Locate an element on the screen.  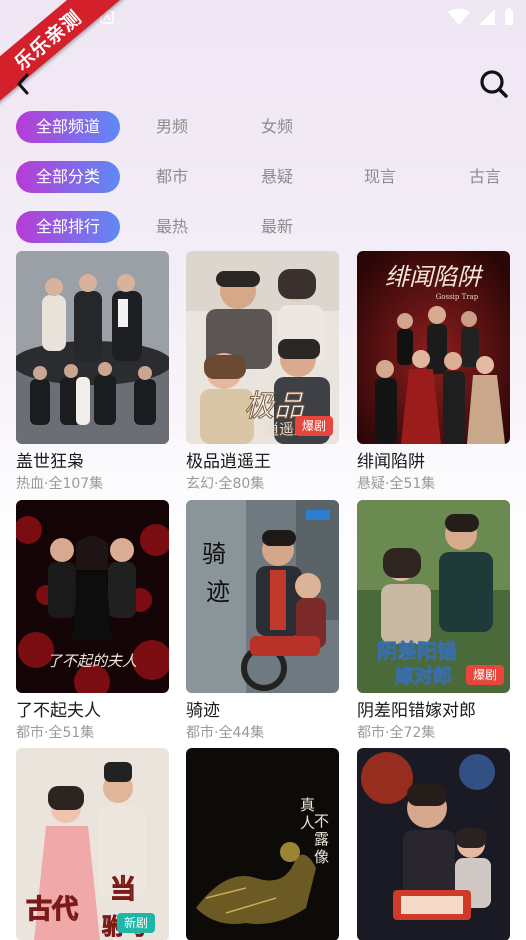
wifi-icon is located at coordinates (459, 16).